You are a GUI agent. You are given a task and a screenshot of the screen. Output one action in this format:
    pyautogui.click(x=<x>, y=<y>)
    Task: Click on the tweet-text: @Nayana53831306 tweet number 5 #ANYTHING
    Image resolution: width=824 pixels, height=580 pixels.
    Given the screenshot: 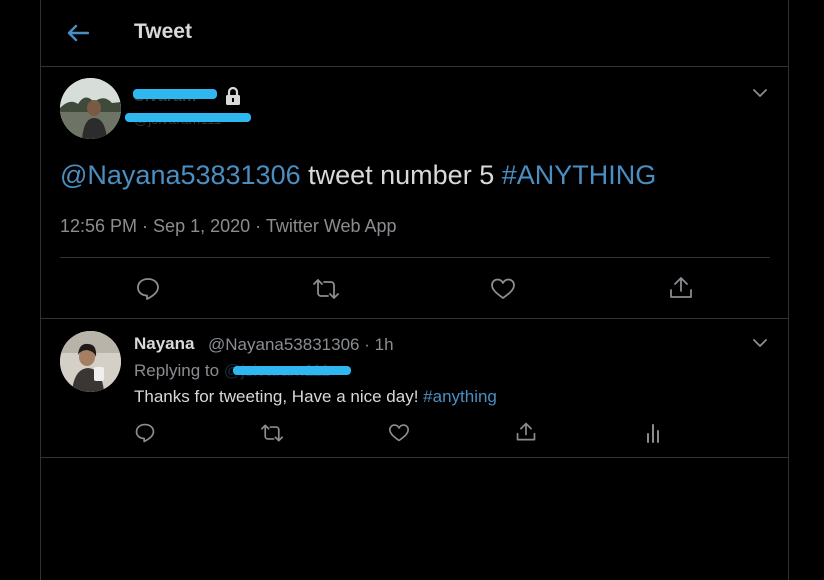 What is the action you would take?
    pyautogui.click(x=358, y=175)
    